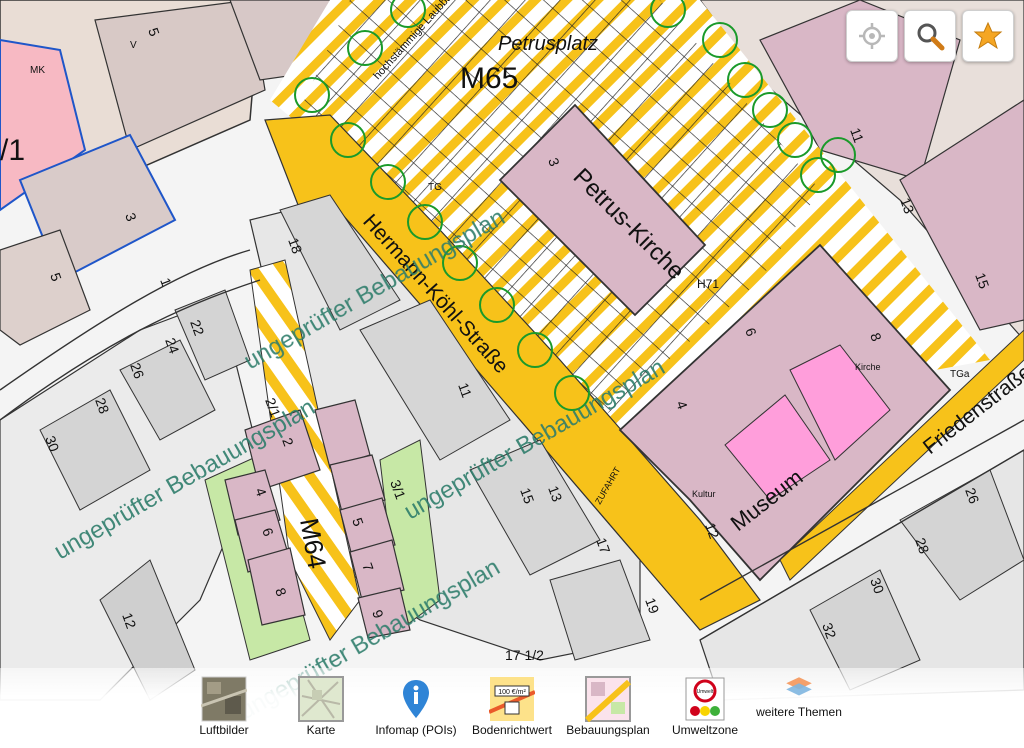 Image resolution: width=1024 pixels, height=748 pixels. I want to click on kirche-label: Kirche, so click(868, 367).